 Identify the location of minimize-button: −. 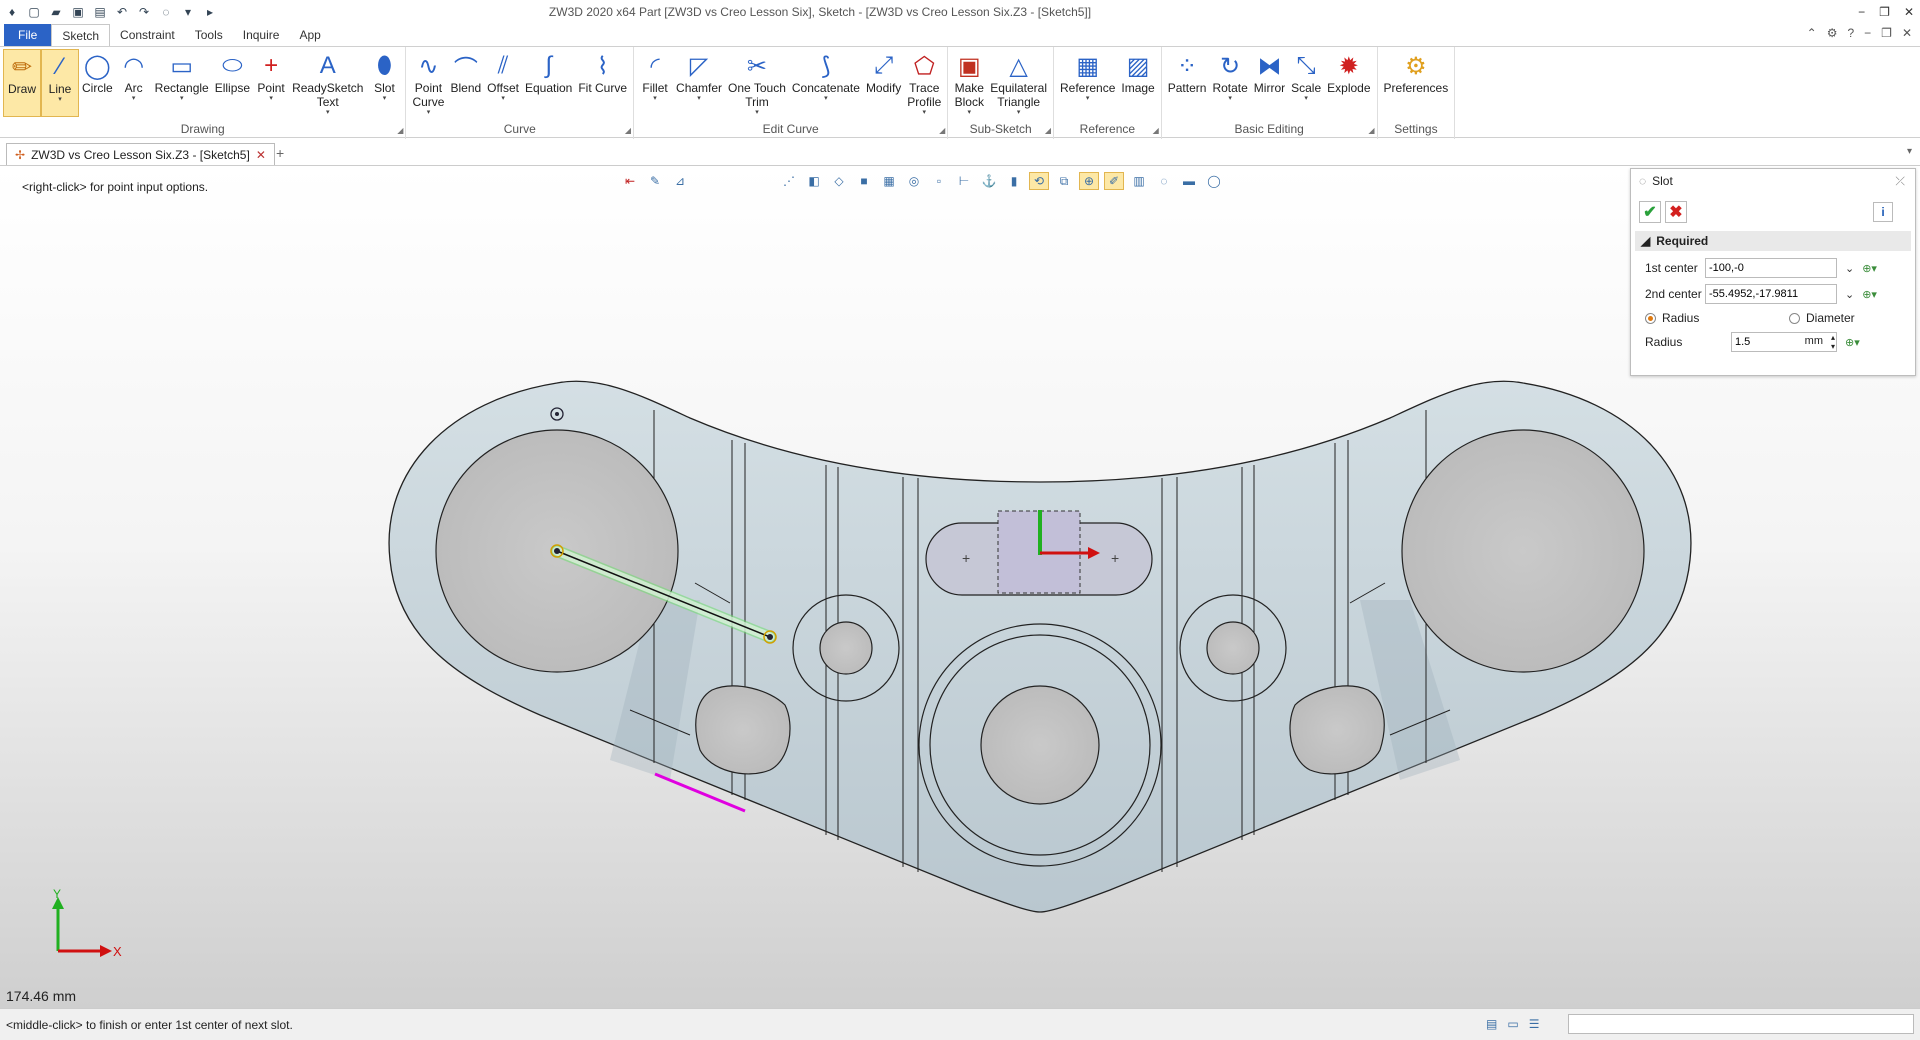
(1861, 12).